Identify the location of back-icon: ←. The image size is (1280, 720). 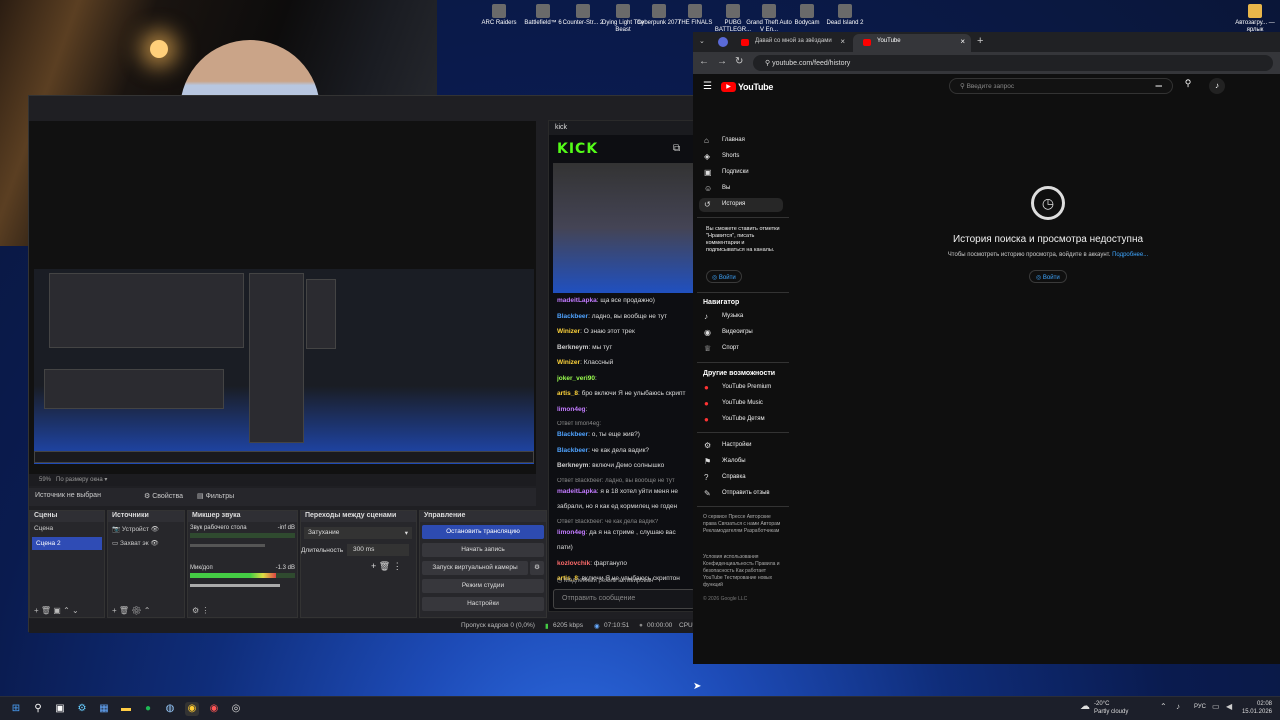
(704, 61).